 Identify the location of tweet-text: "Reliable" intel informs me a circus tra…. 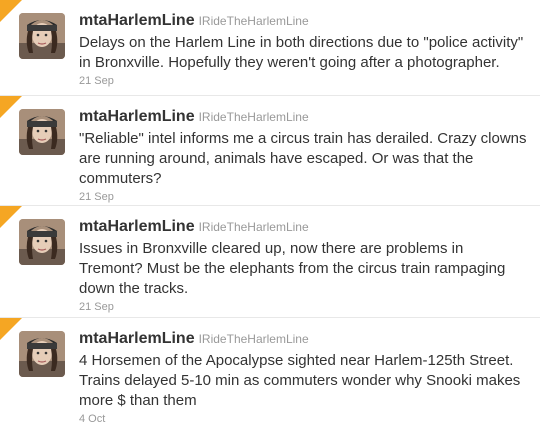
(303, 158).